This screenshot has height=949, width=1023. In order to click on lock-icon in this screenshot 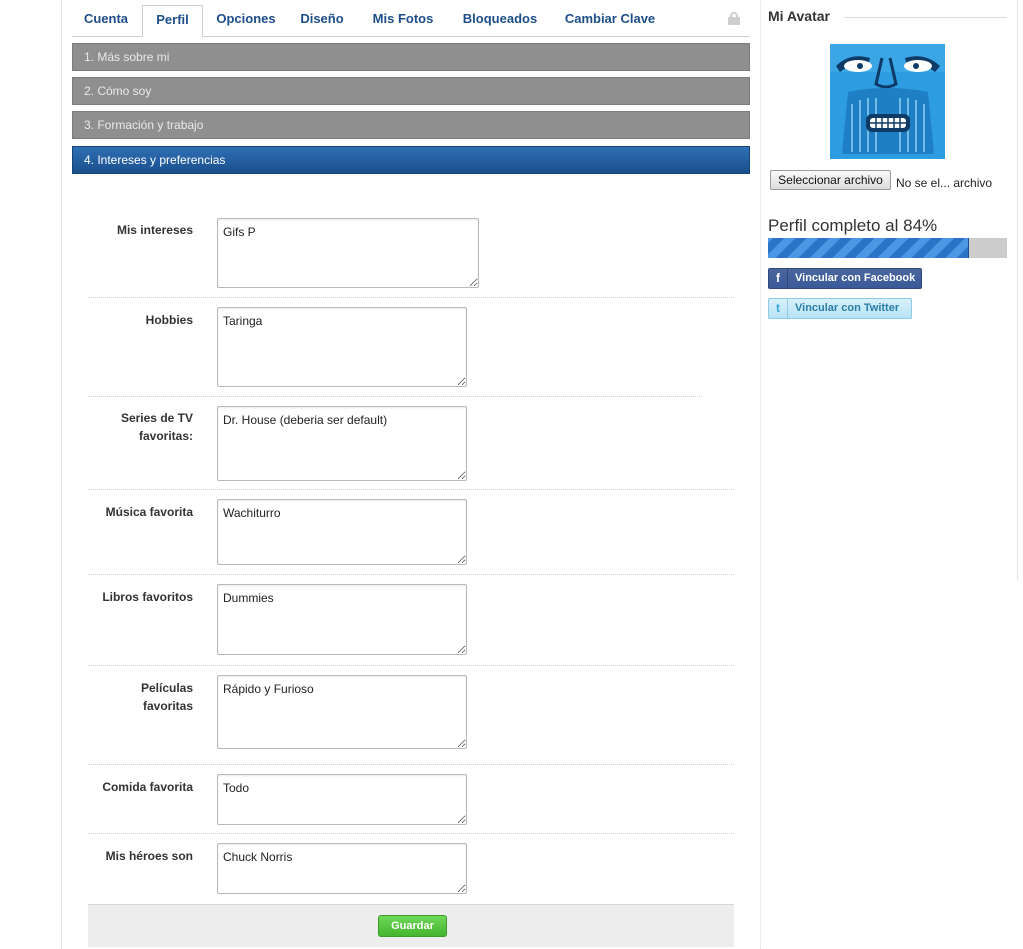, I will do `click(734, 18)`.